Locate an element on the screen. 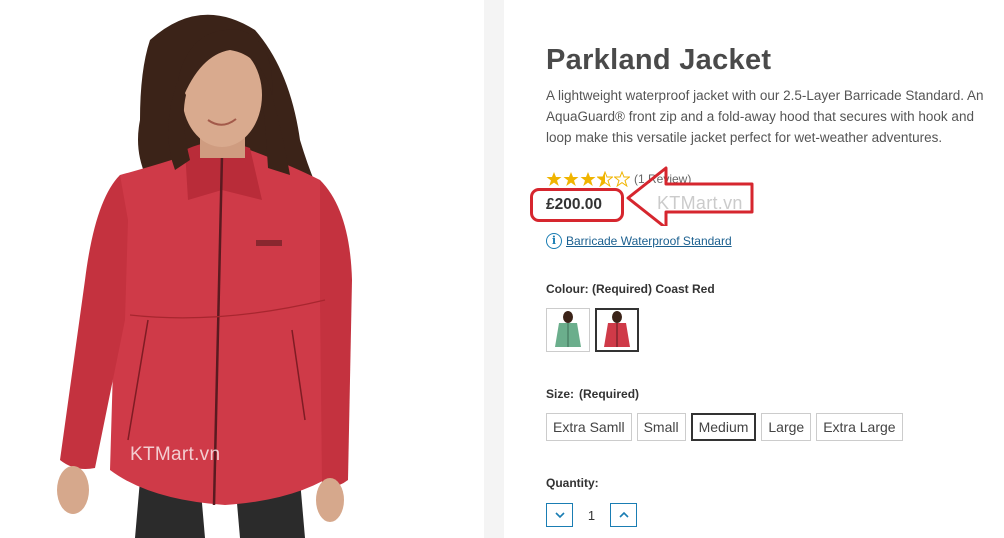 The image size is (1004, 538). size-medium-button: Medium is located at coordinates (723, 427).